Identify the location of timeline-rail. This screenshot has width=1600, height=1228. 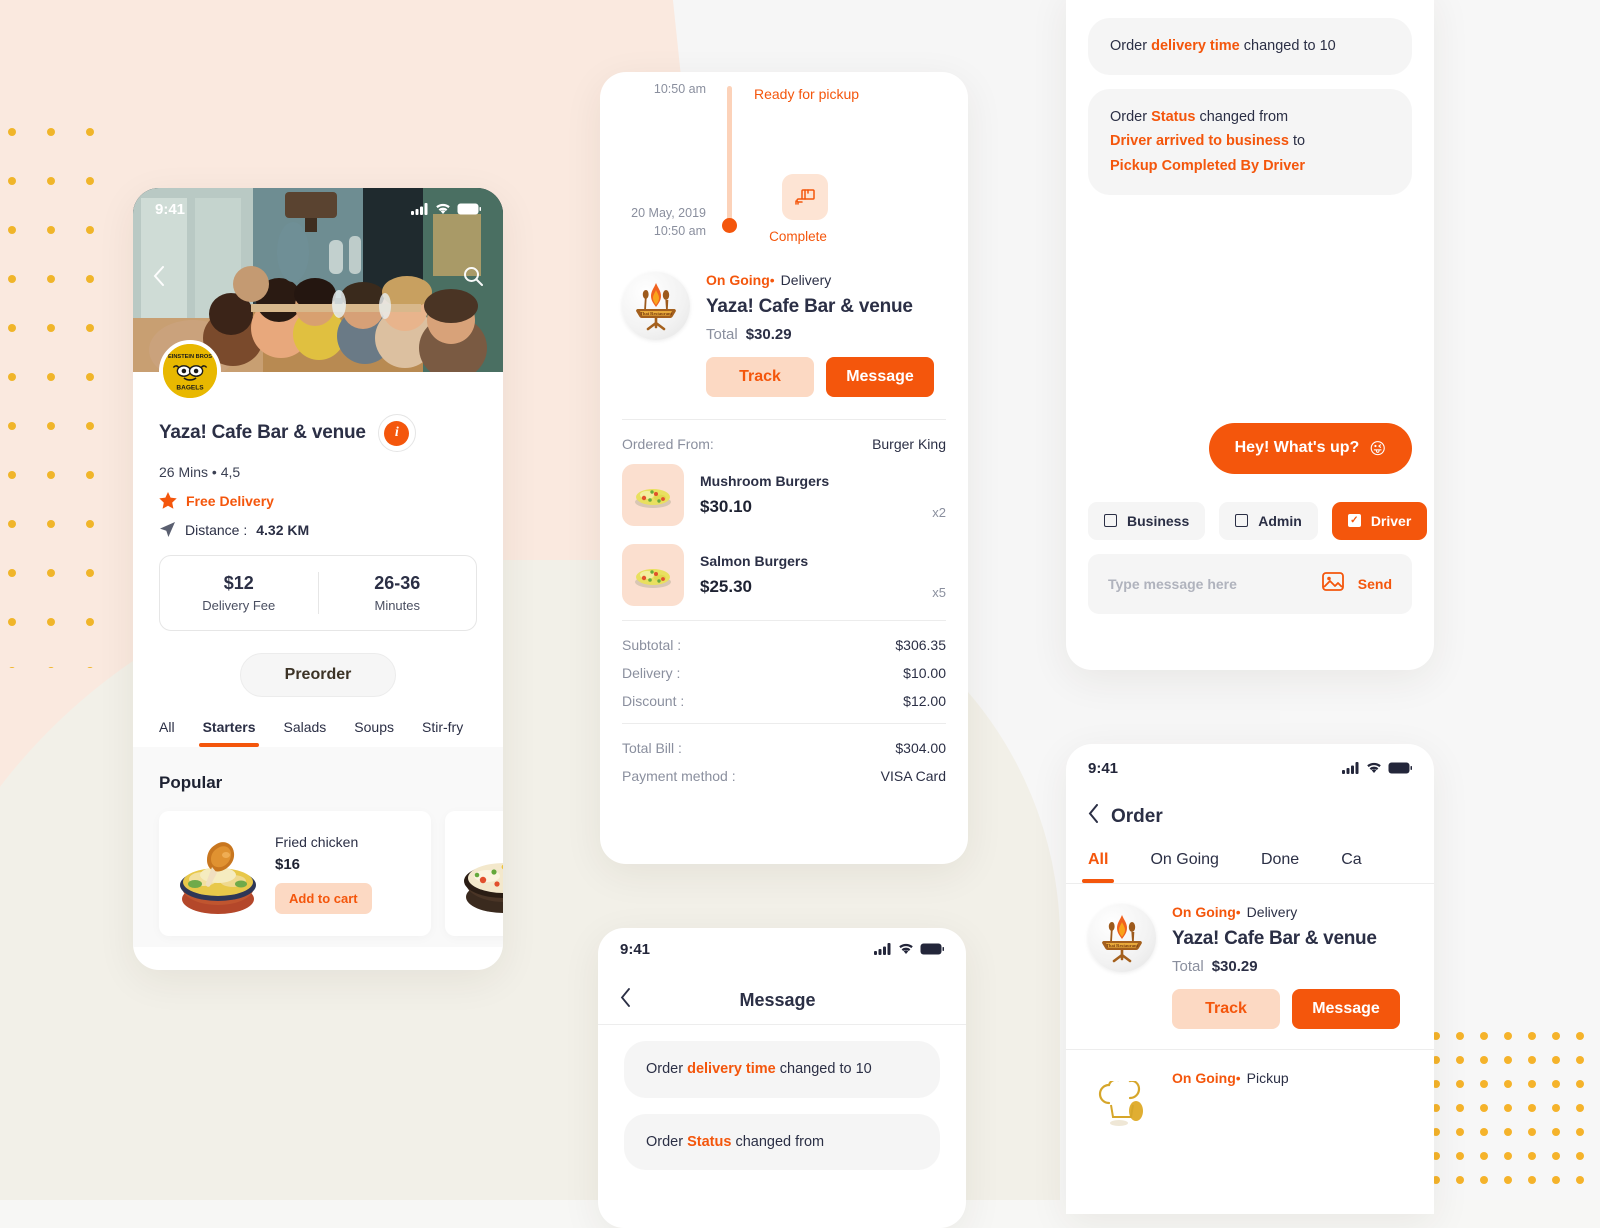
(729, 175).